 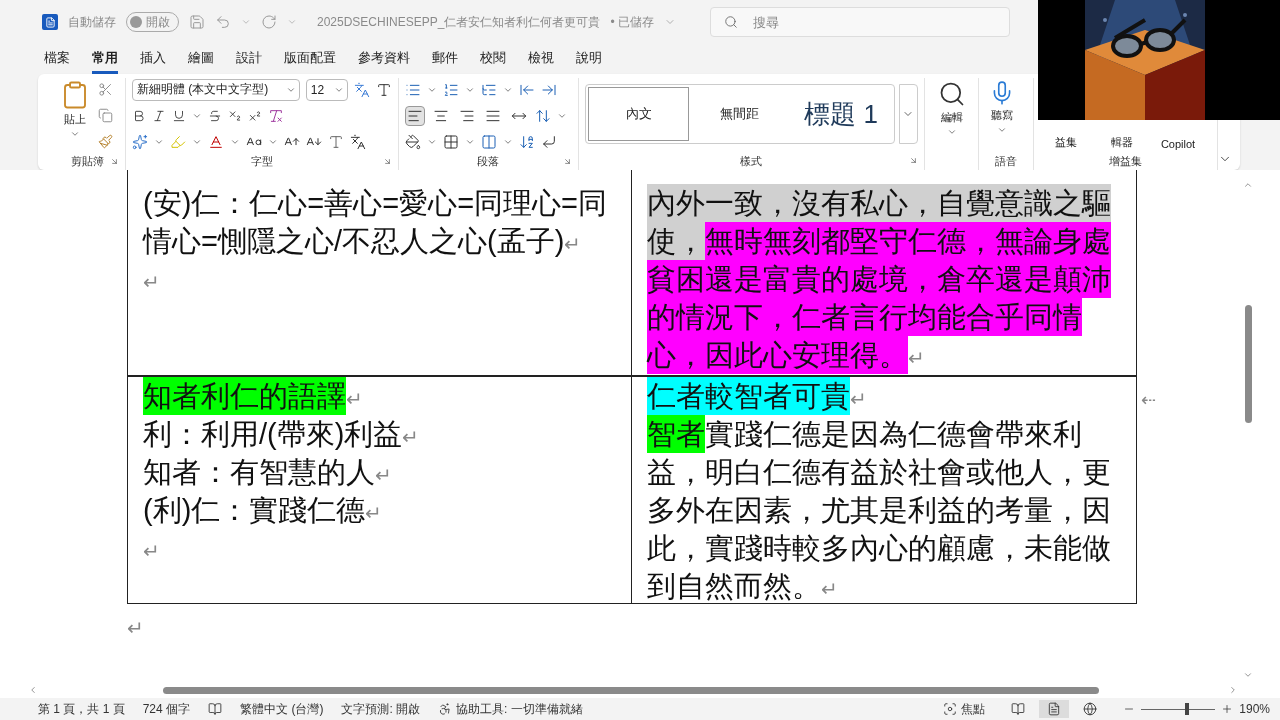 What do you see at coordinates (178, 115) in the screenshot?
I see `underline-icon` at bounding box center [178, 115].